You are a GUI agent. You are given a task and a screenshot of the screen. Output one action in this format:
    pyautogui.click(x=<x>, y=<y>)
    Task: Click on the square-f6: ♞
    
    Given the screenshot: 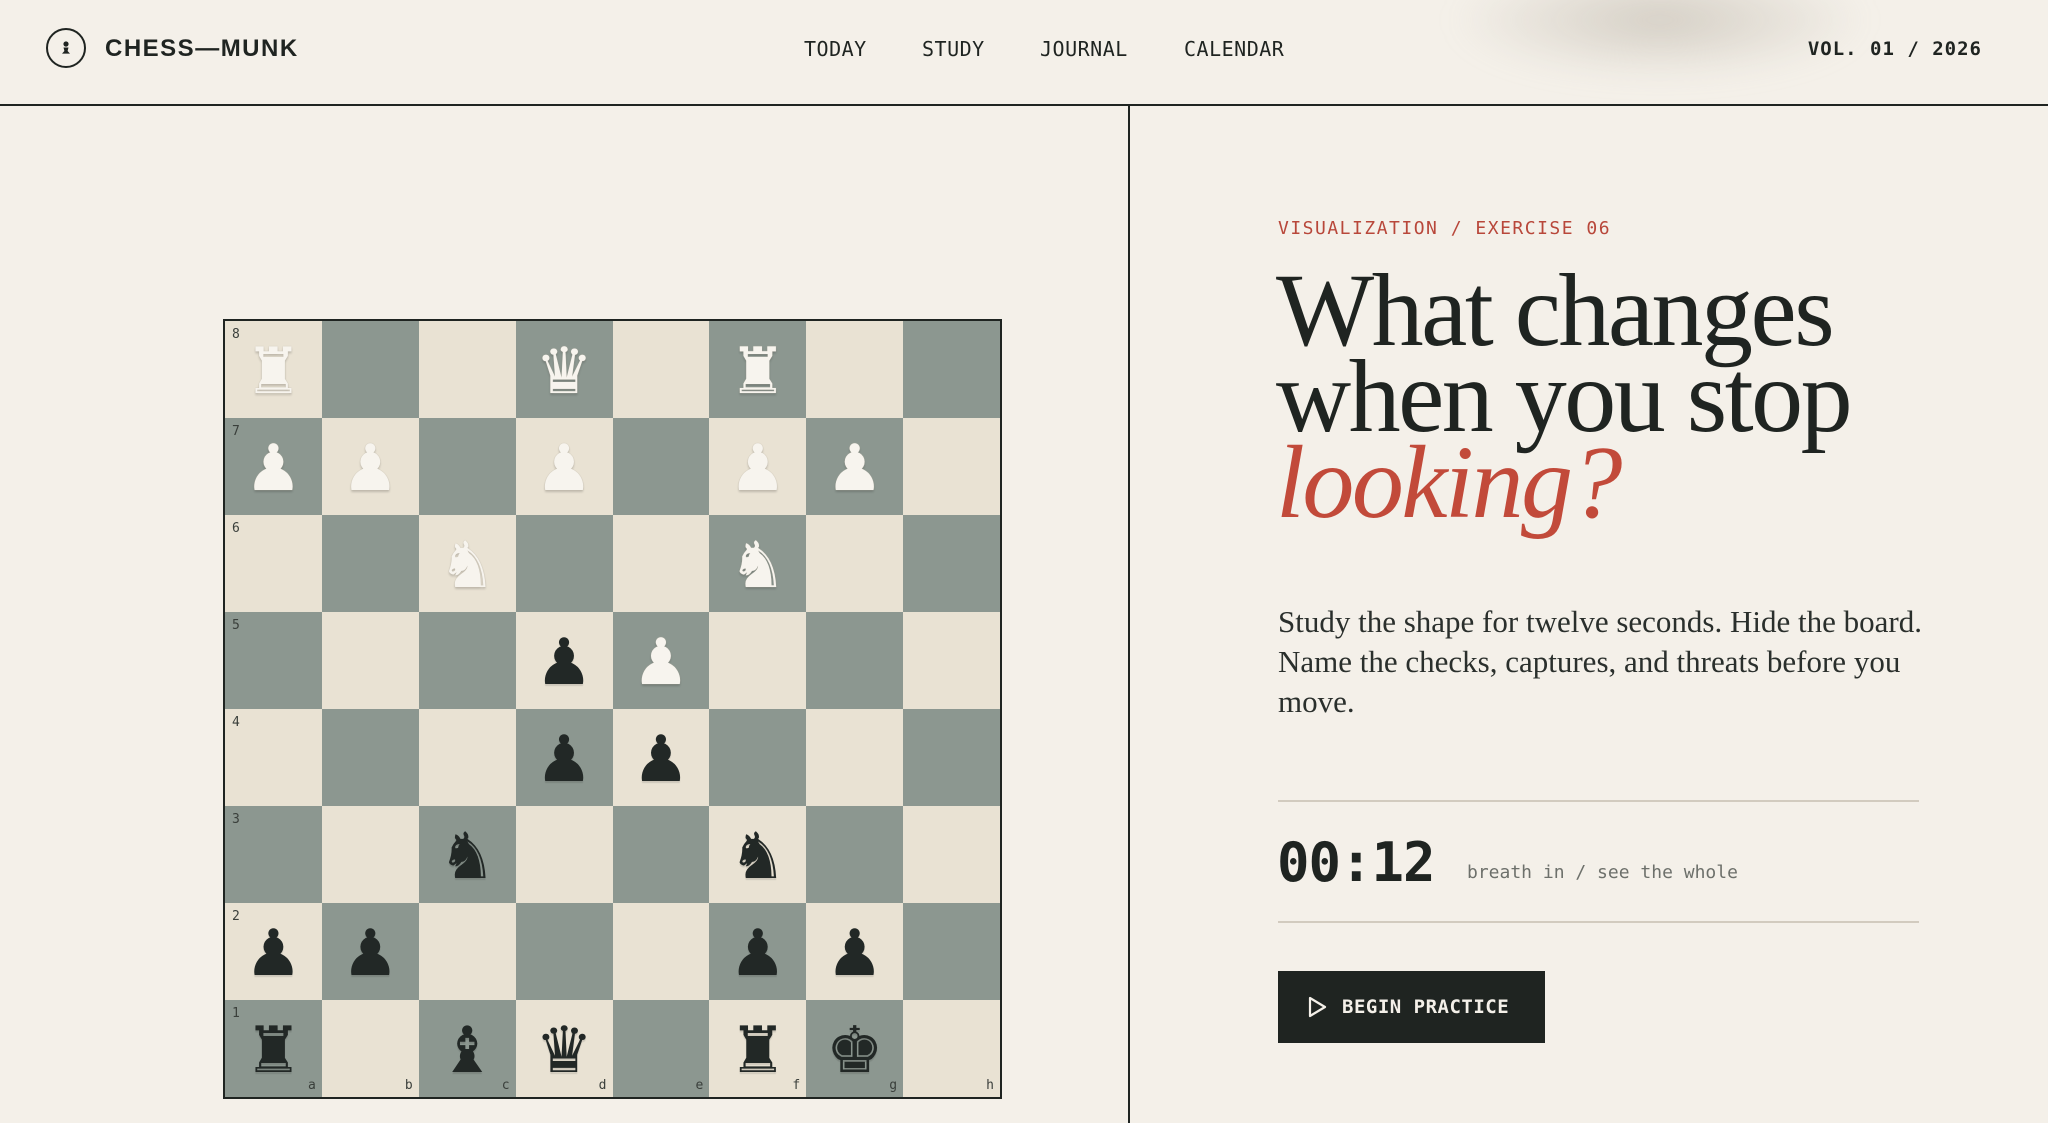 What is the action you would take?
    pyautogui.click(x=758, y=563)
    